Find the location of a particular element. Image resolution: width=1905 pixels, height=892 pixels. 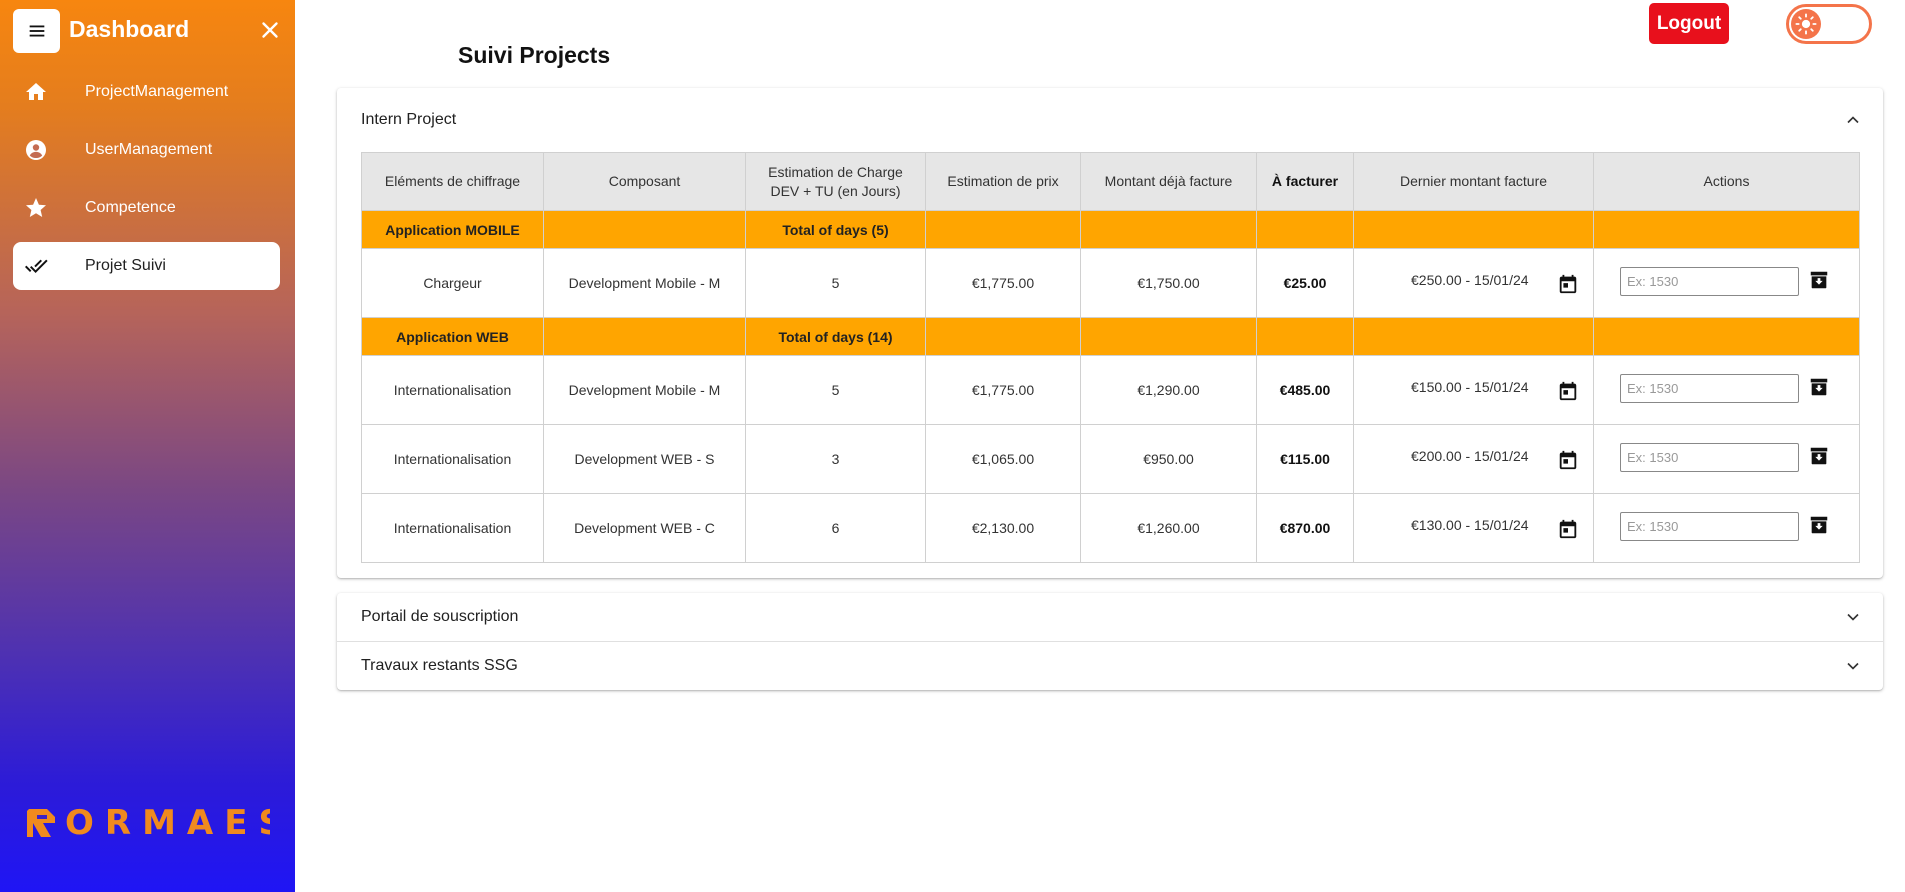

group-total: Total of days (5) is located at coordinates (835, 229).